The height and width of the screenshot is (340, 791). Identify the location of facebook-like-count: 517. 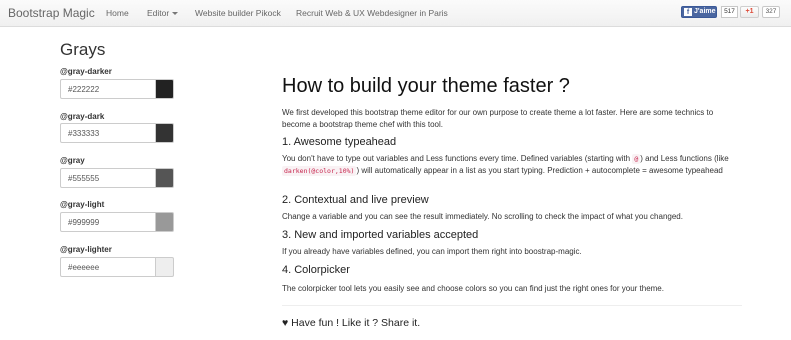
(729, 12).